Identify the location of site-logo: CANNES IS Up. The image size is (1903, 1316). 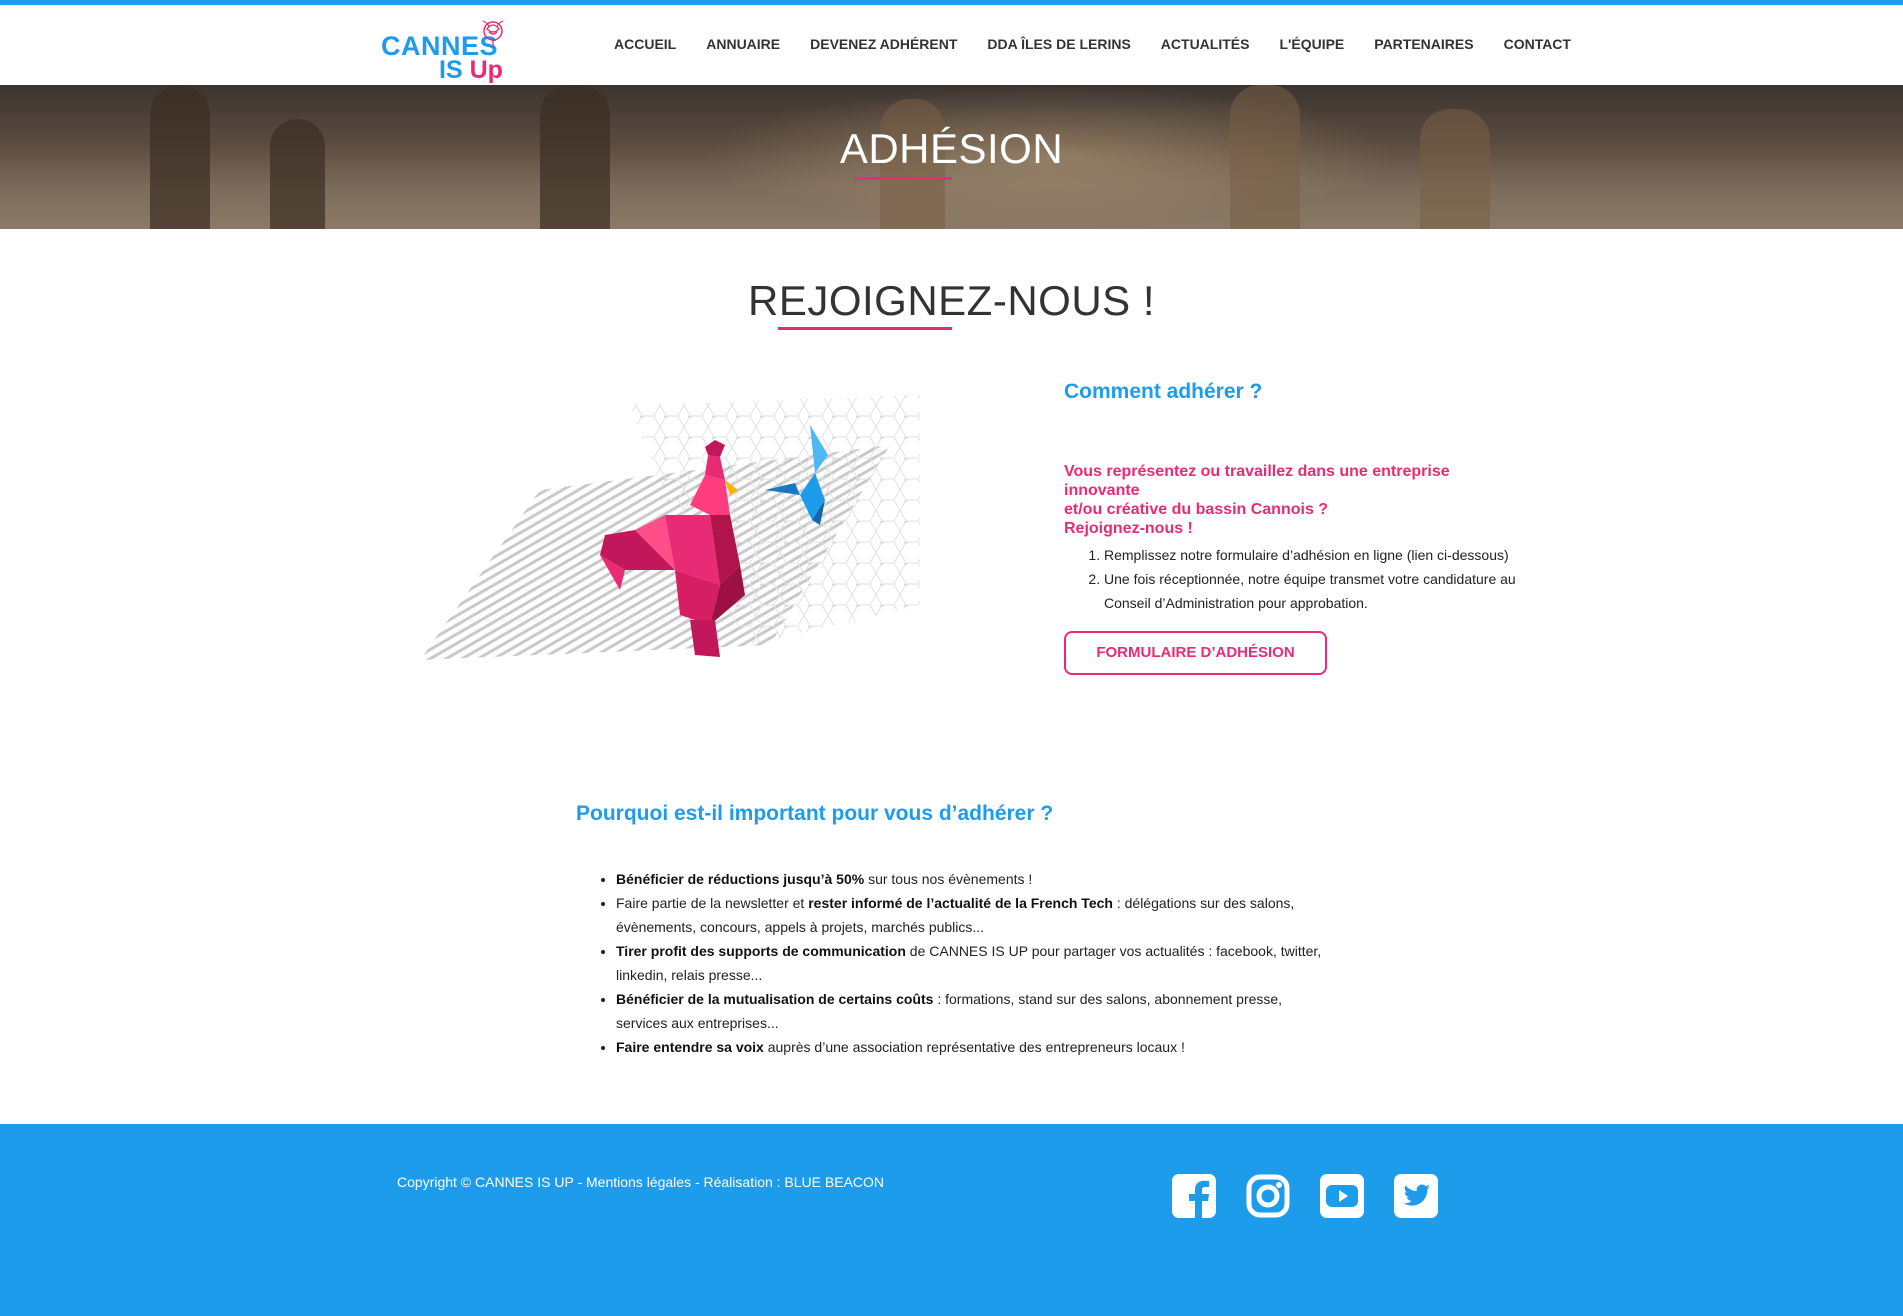
(450, 50).